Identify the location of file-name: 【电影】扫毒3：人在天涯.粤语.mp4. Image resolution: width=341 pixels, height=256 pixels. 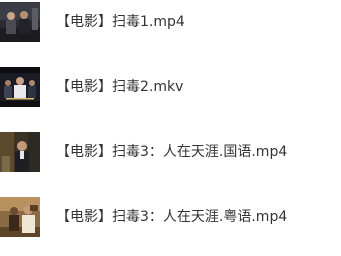
(171, 217).